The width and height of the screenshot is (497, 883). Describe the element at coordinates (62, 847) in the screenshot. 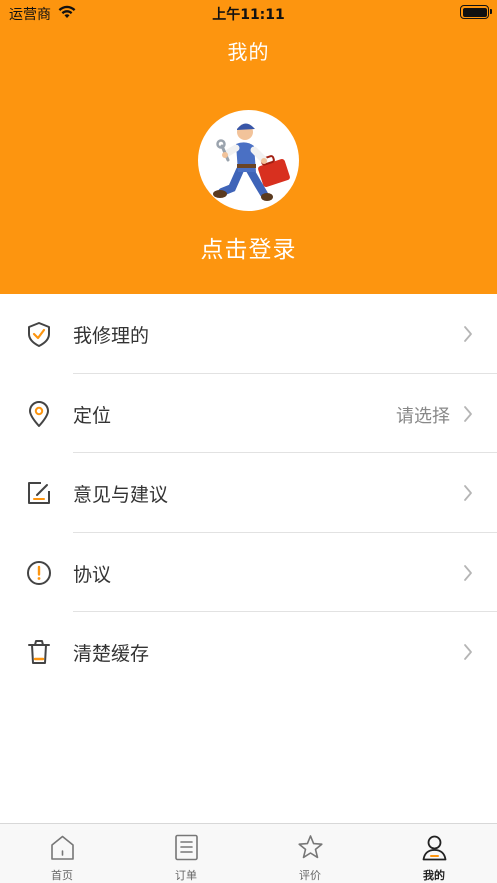

I see `home-icon` at that location.